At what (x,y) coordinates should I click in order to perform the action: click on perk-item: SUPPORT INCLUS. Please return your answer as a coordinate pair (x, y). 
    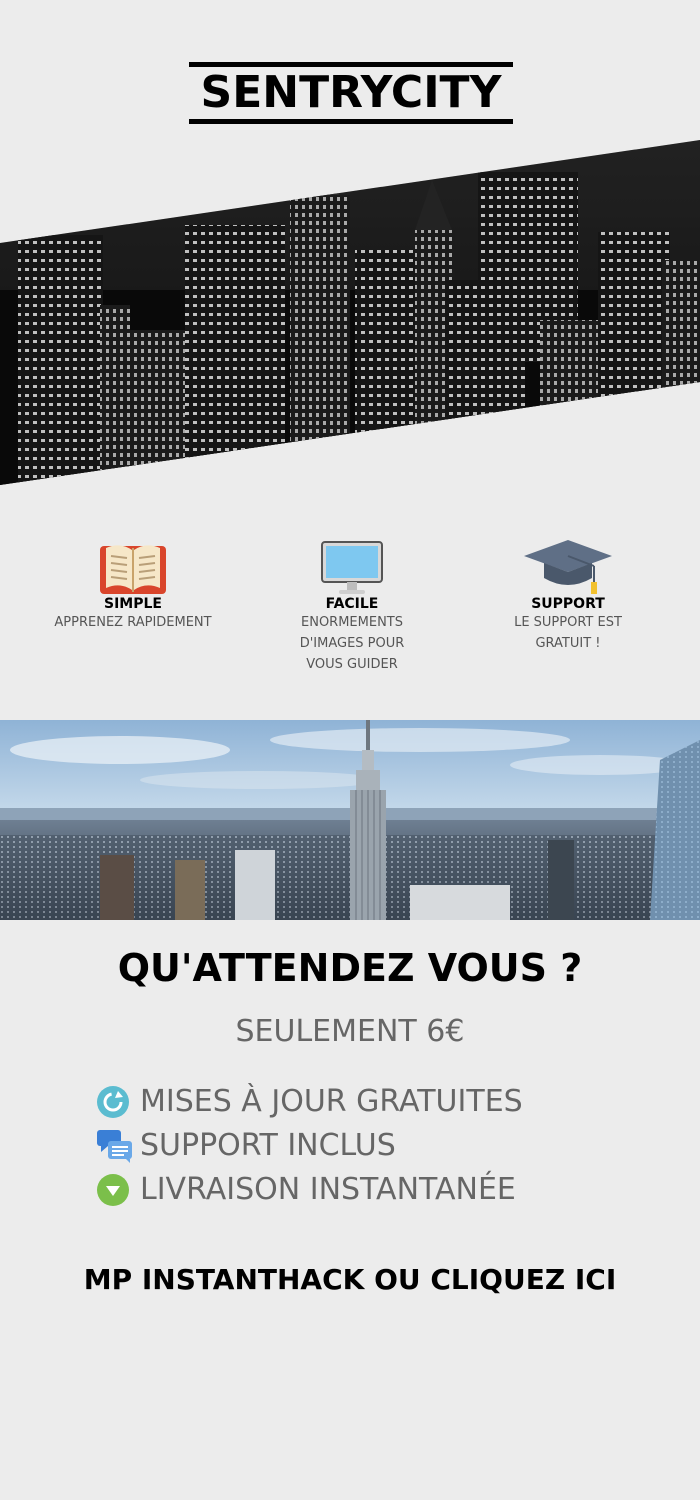
    Looking at the image, I should click on (376, 1146).